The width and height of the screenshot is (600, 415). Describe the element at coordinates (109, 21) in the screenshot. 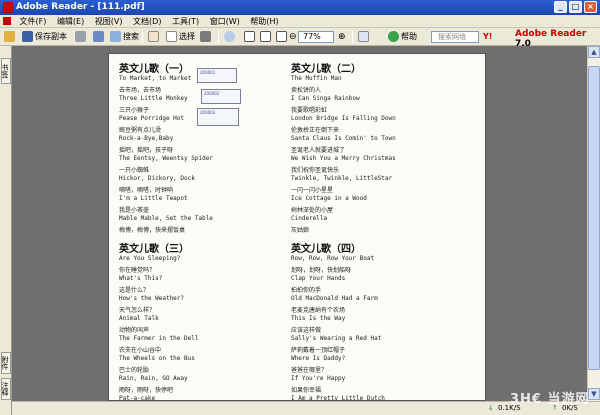

I see `menu-view: 视图(V)` at that location.